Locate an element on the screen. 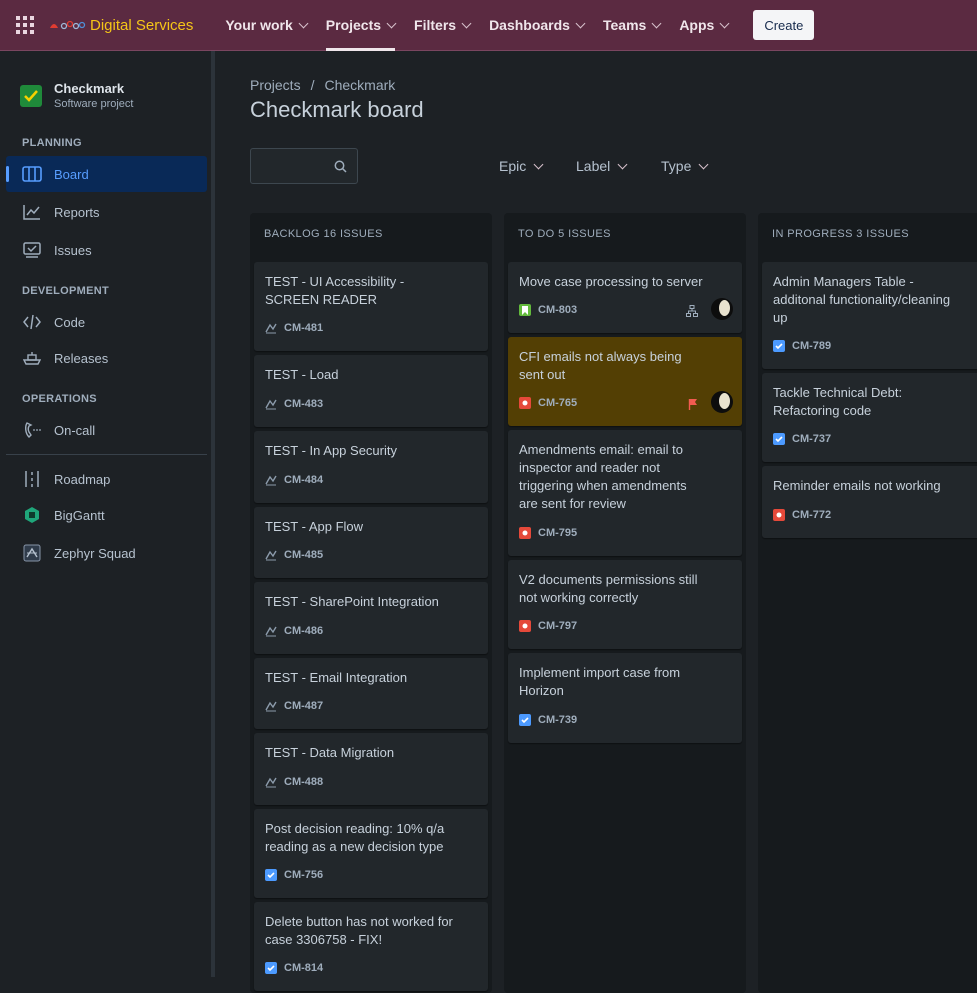 Image resolution: width=977 pixels, height=993 pixels. sidebar-item-issues: Issues is located at coordinates (106, 250).